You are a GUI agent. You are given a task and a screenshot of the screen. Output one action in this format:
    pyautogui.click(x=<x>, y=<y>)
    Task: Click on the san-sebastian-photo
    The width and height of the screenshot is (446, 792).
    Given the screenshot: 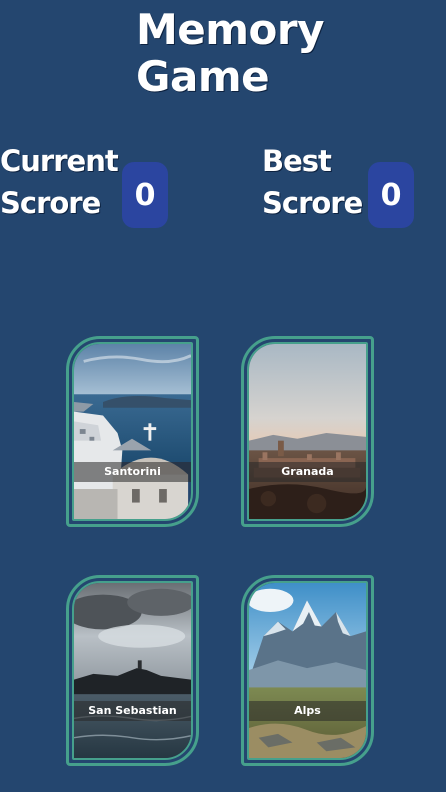 What is the action you would take?
    pyautogui.click(x=132, y=670)
    